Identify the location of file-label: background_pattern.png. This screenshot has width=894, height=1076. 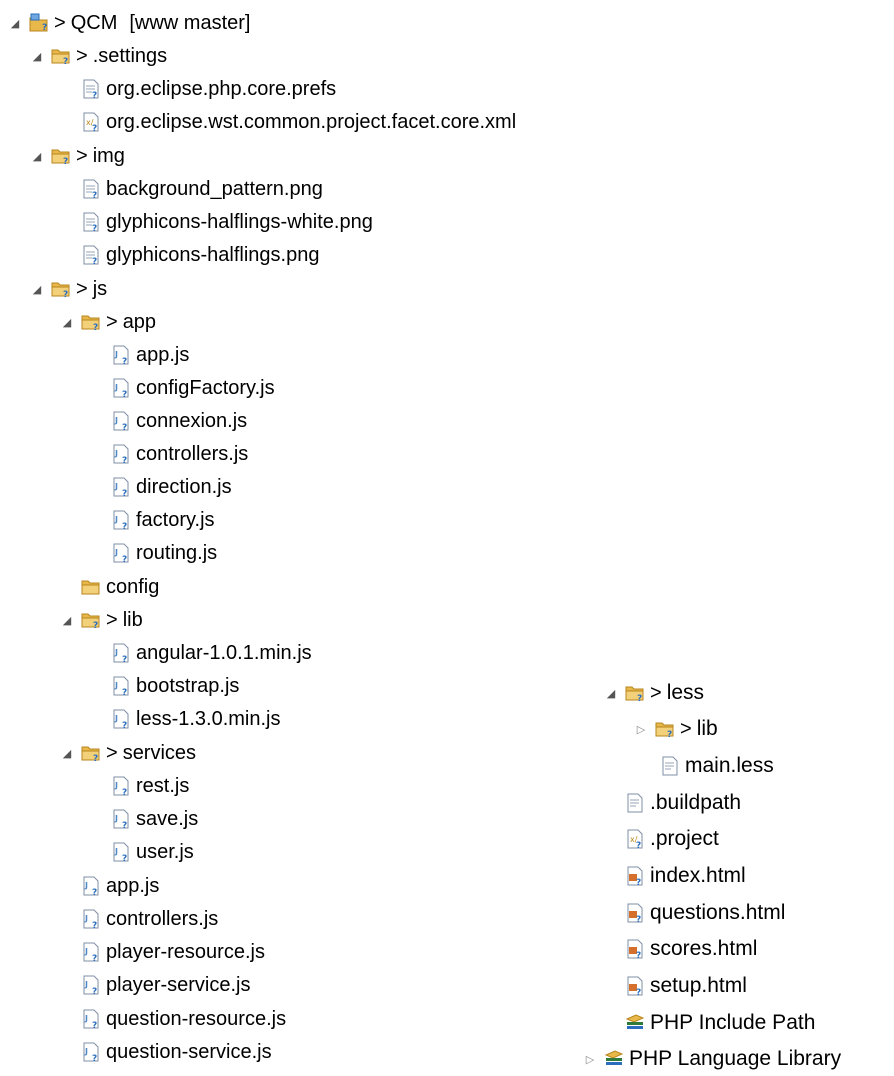
(214, 188).